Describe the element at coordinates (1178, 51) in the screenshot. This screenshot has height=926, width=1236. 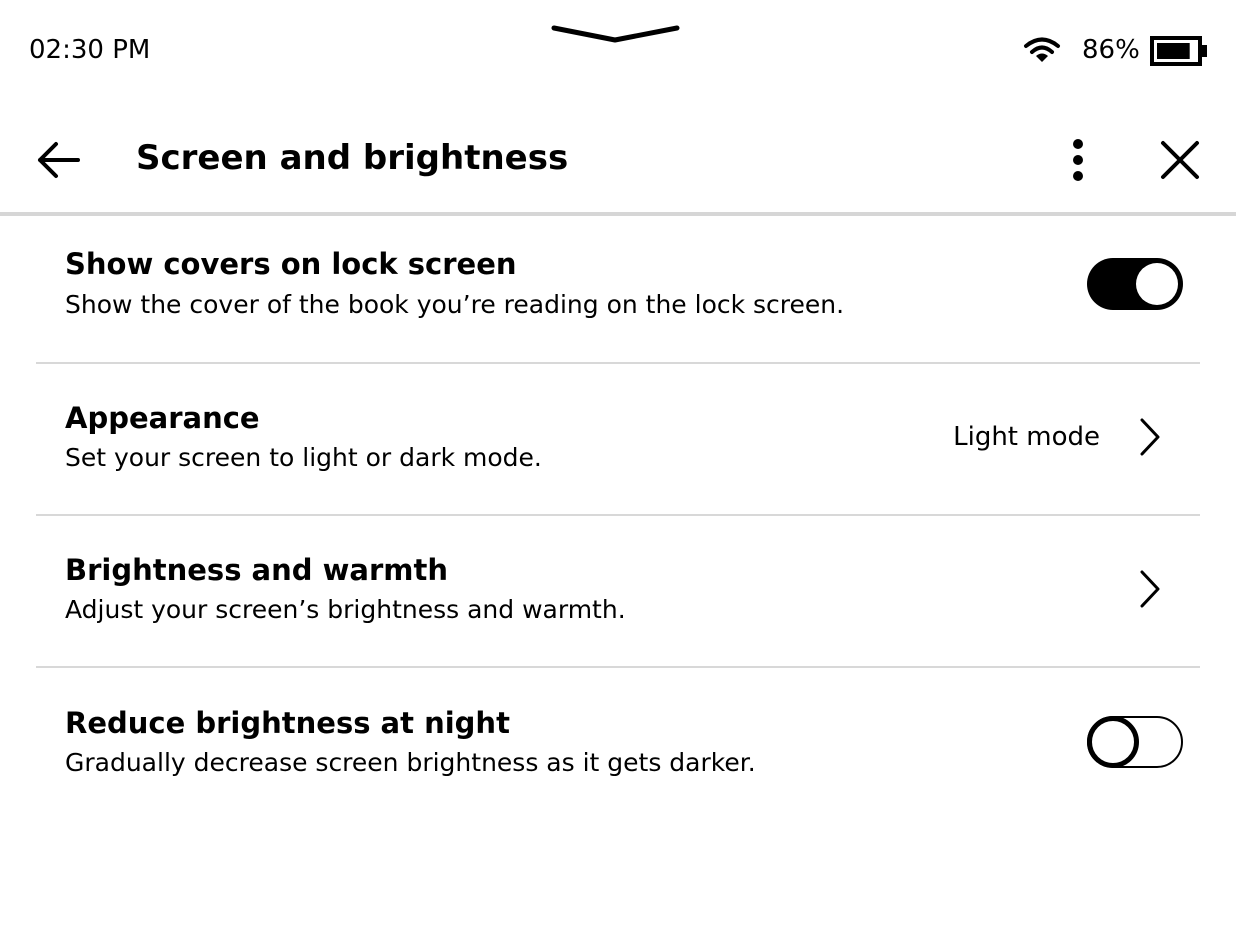
I see `battery-icon` at that location.